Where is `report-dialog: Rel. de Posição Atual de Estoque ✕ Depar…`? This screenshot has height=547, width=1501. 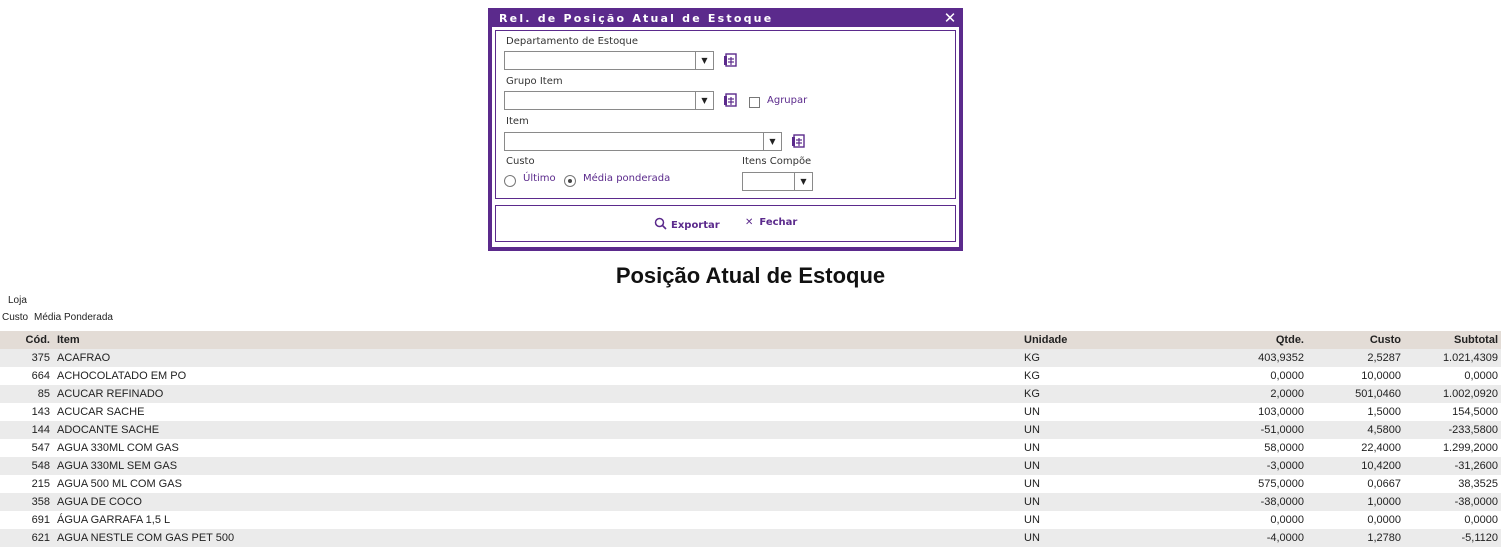
report-dialog: Rel. de Posição Atual de Estoque ✕ Depar… is located at coordinates (725, 129).